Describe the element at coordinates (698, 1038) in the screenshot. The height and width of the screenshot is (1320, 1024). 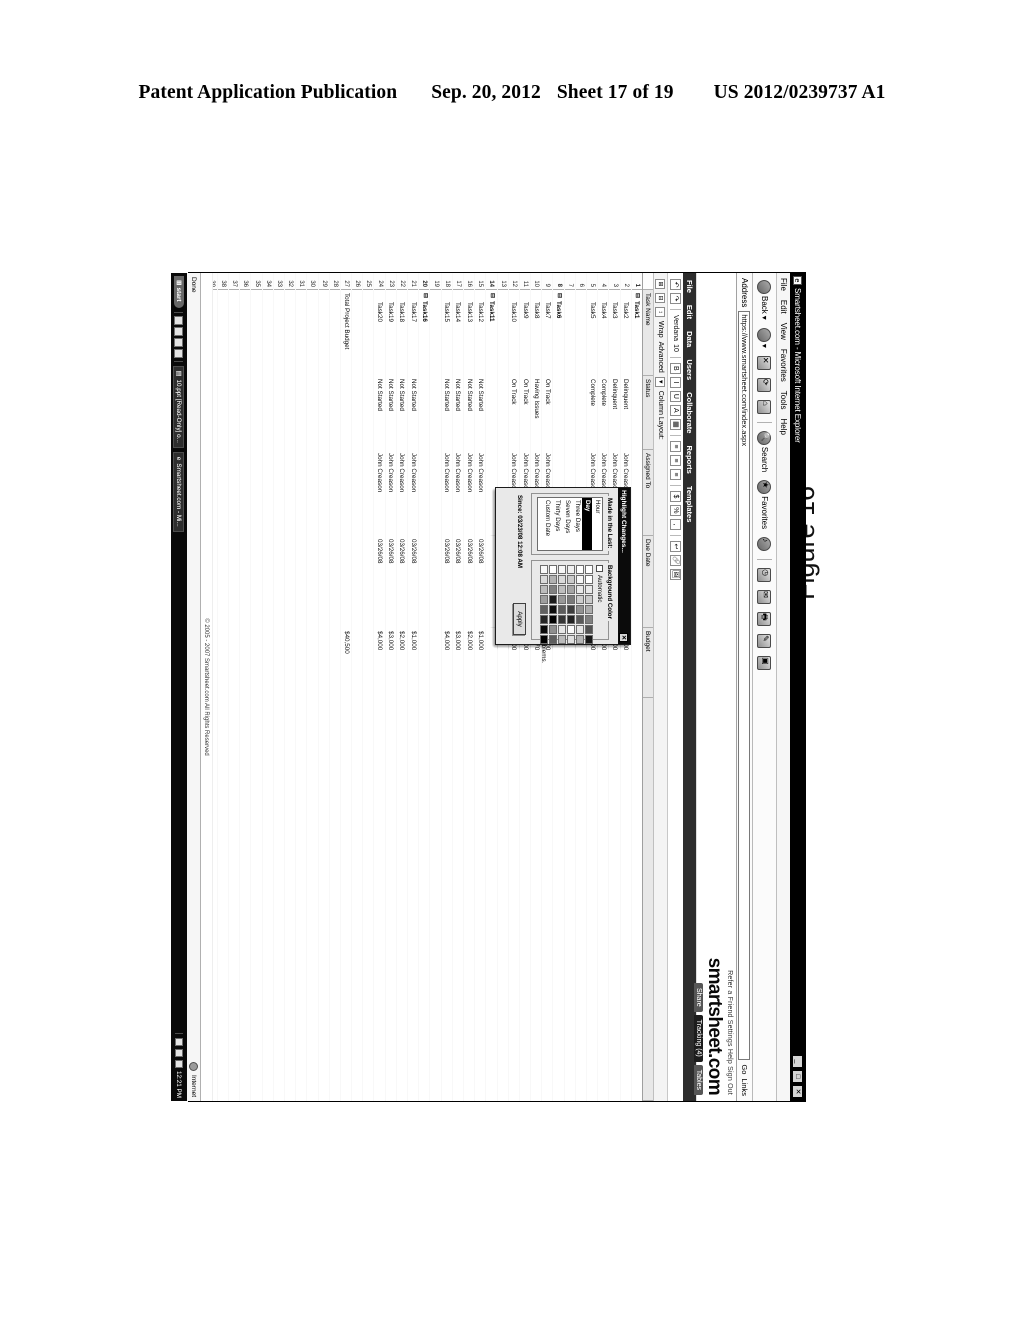
I see `tab-tracking: Tracking (4)` at that location.